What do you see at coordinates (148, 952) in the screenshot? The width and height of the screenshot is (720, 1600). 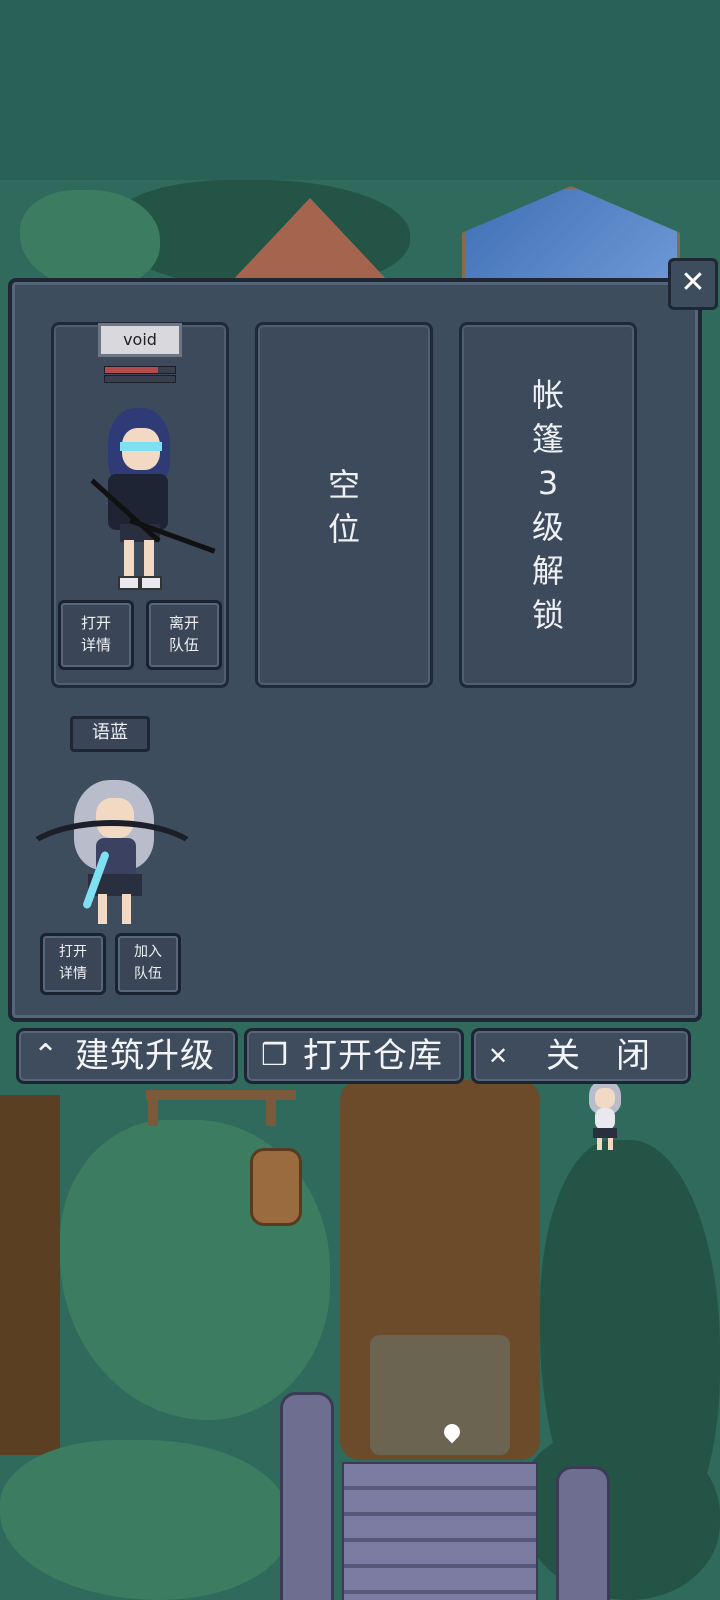 I see `button-label: 加入` at bounding box center [148, 952].